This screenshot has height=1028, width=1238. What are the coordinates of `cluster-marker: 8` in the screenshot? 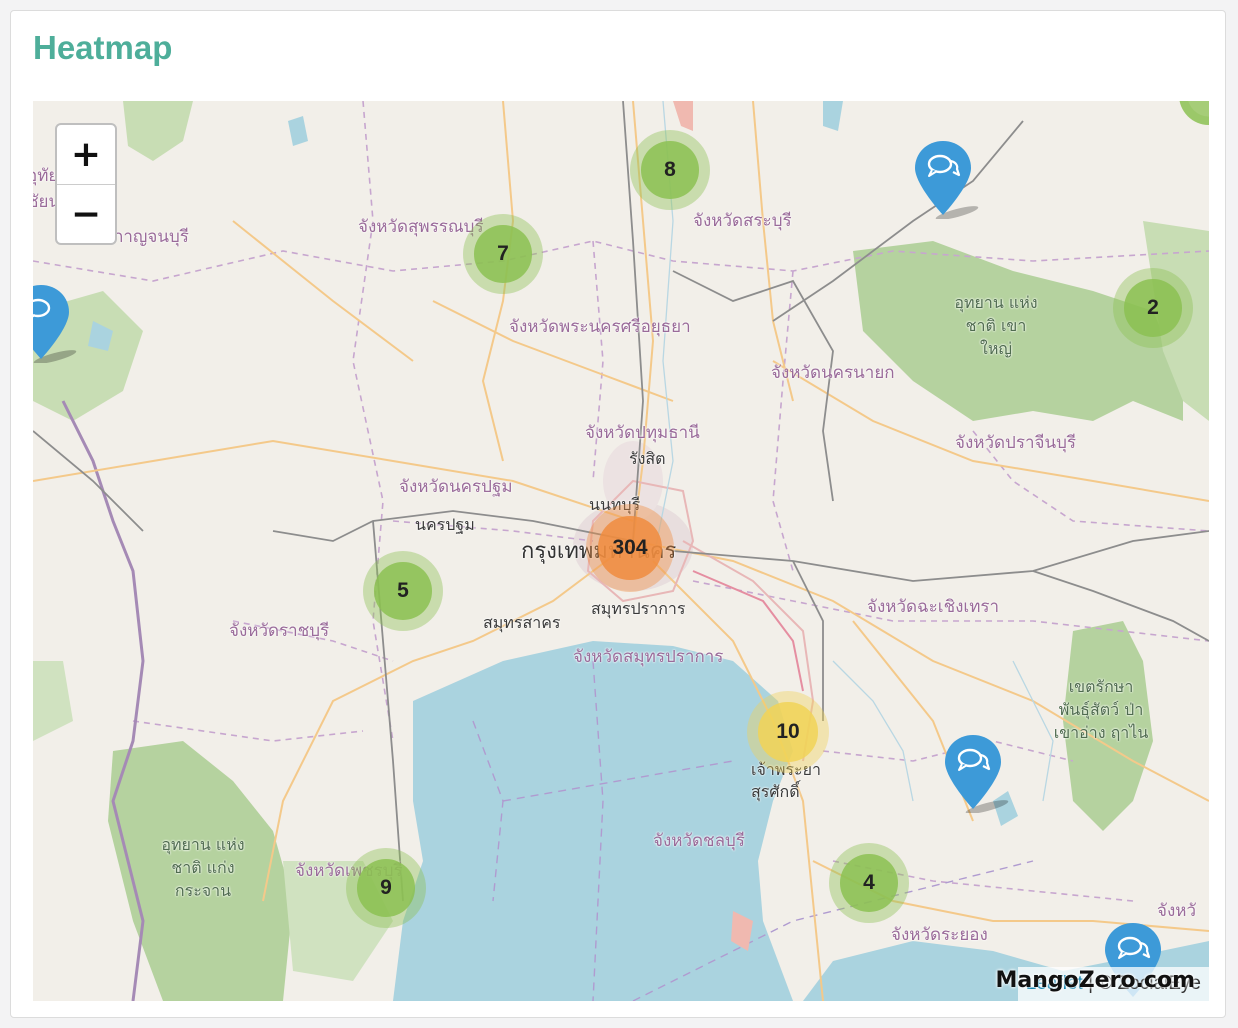 It's located at (670, 170).